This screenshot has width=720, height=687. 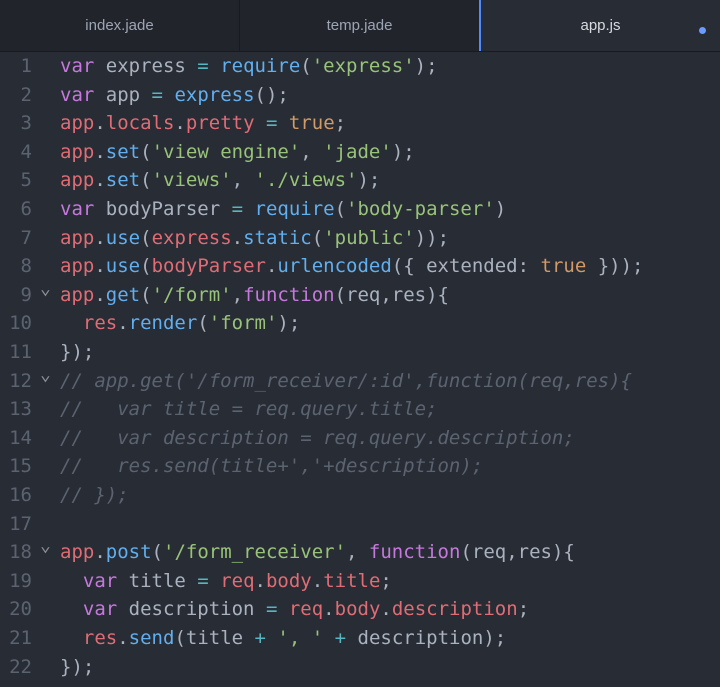 I want to click on line-number: 16, so click(x=20, y=495).